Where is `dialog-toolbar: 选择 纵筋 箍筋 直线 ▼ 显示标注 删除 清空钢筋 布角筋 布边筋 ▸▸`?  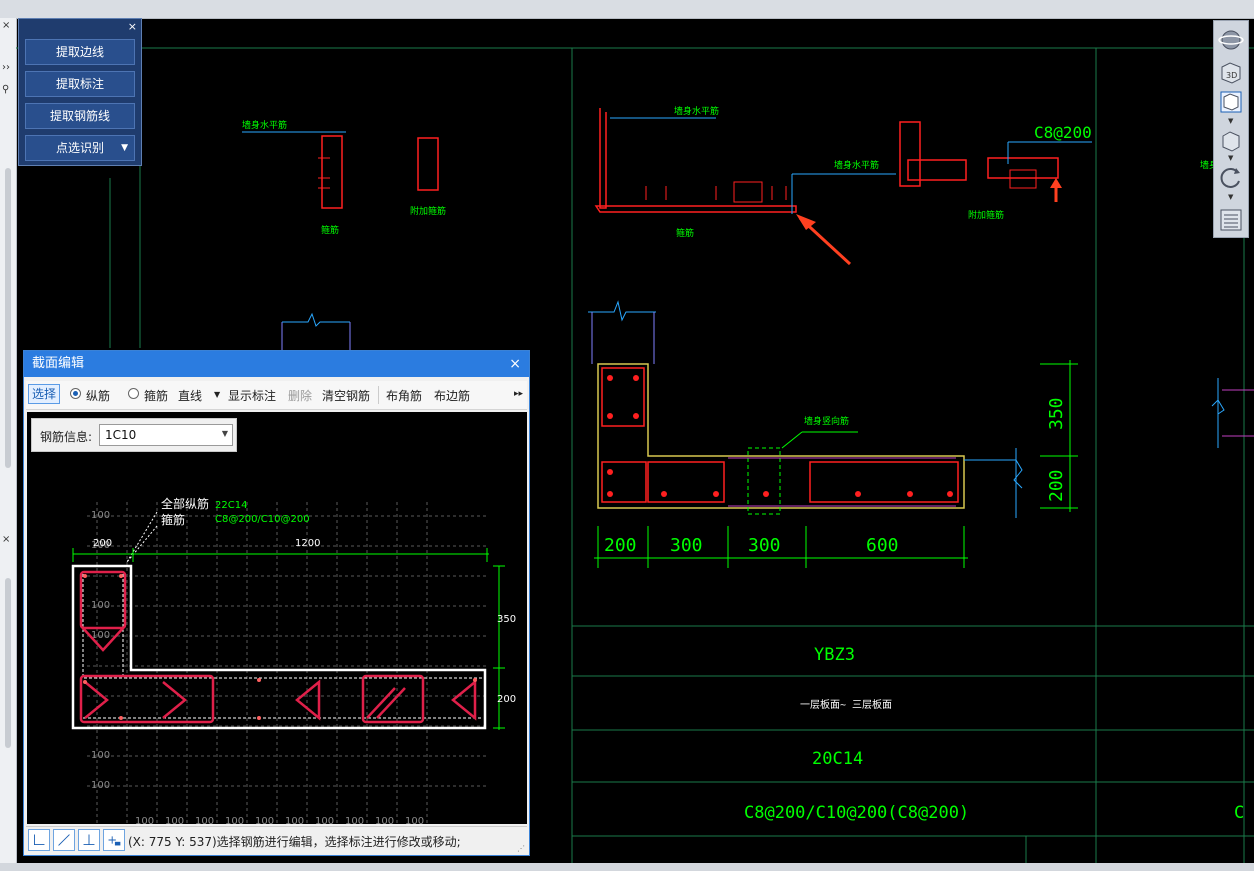 dialog-toolbar: 选择 纵筋 箍筋 直线 ▼ 显示标注 删除 清空钢筋 布角筋 布边筋 ▸▸ is located at coordinates (276, 395).